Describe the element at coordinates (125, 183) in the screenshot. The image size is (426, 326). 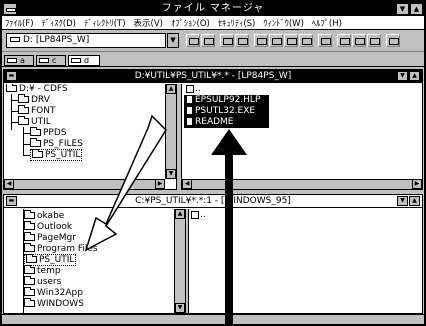
I see `drag-direction-arrow` at that location.